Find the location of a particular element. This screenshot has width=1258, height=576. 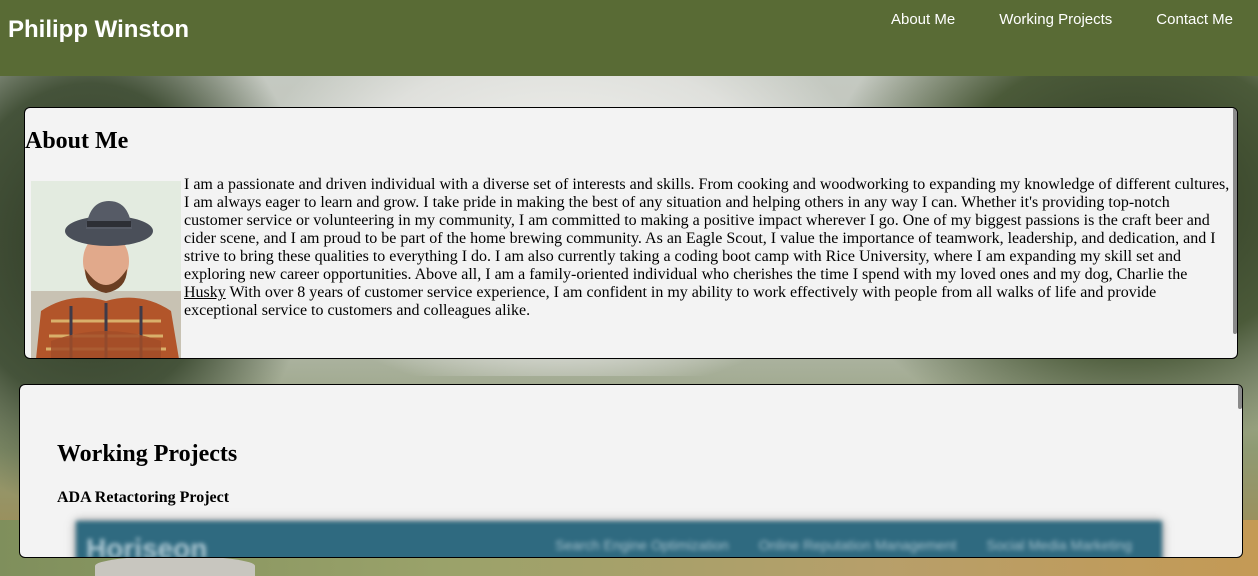

projects-heading: Working Projects is located at coordinates (147, 454).